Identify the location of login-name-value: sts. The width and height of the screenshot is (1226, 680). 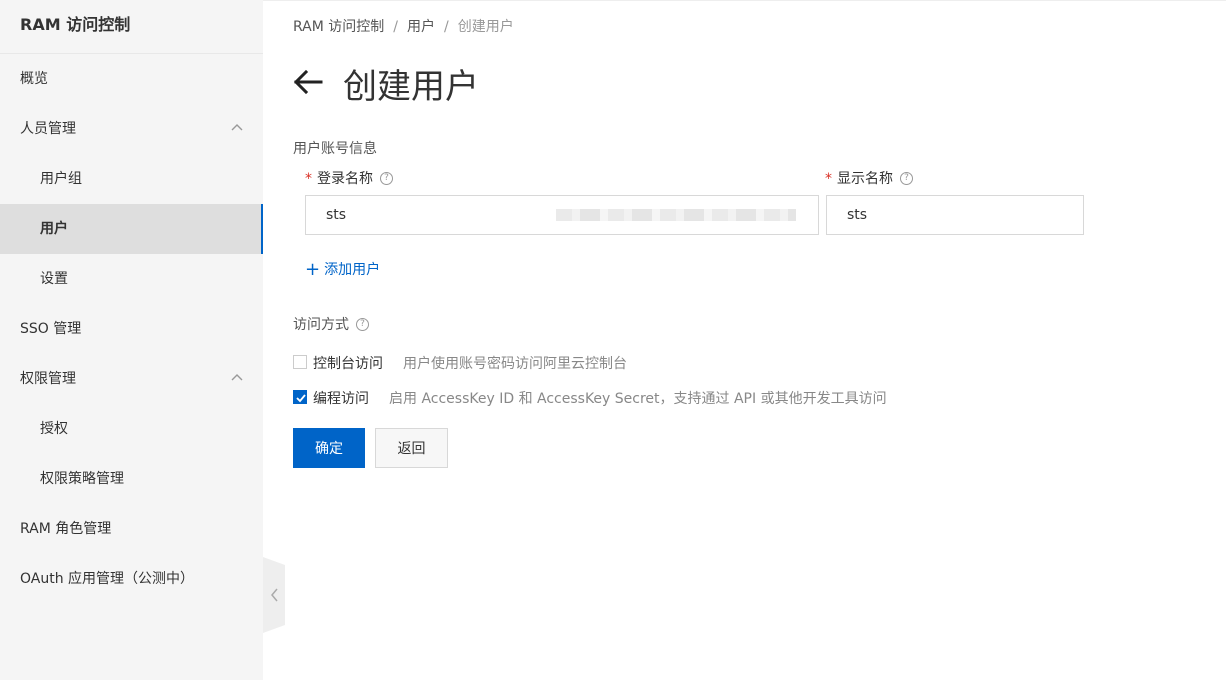
(336, 215).